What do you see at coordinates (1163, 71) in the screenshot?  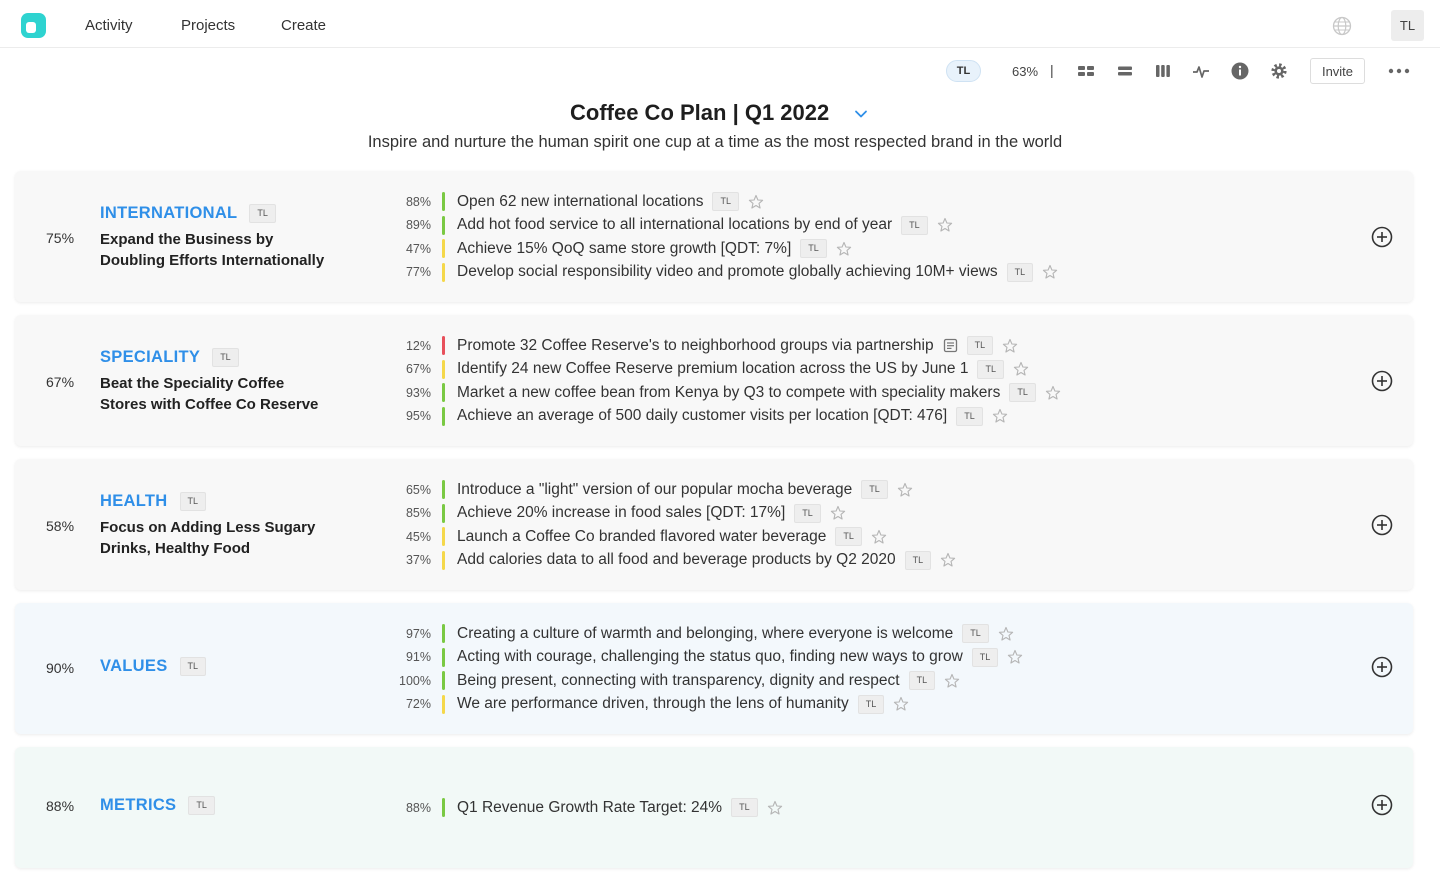 I see `column-view-icon` at bounding box center [1163, 71].